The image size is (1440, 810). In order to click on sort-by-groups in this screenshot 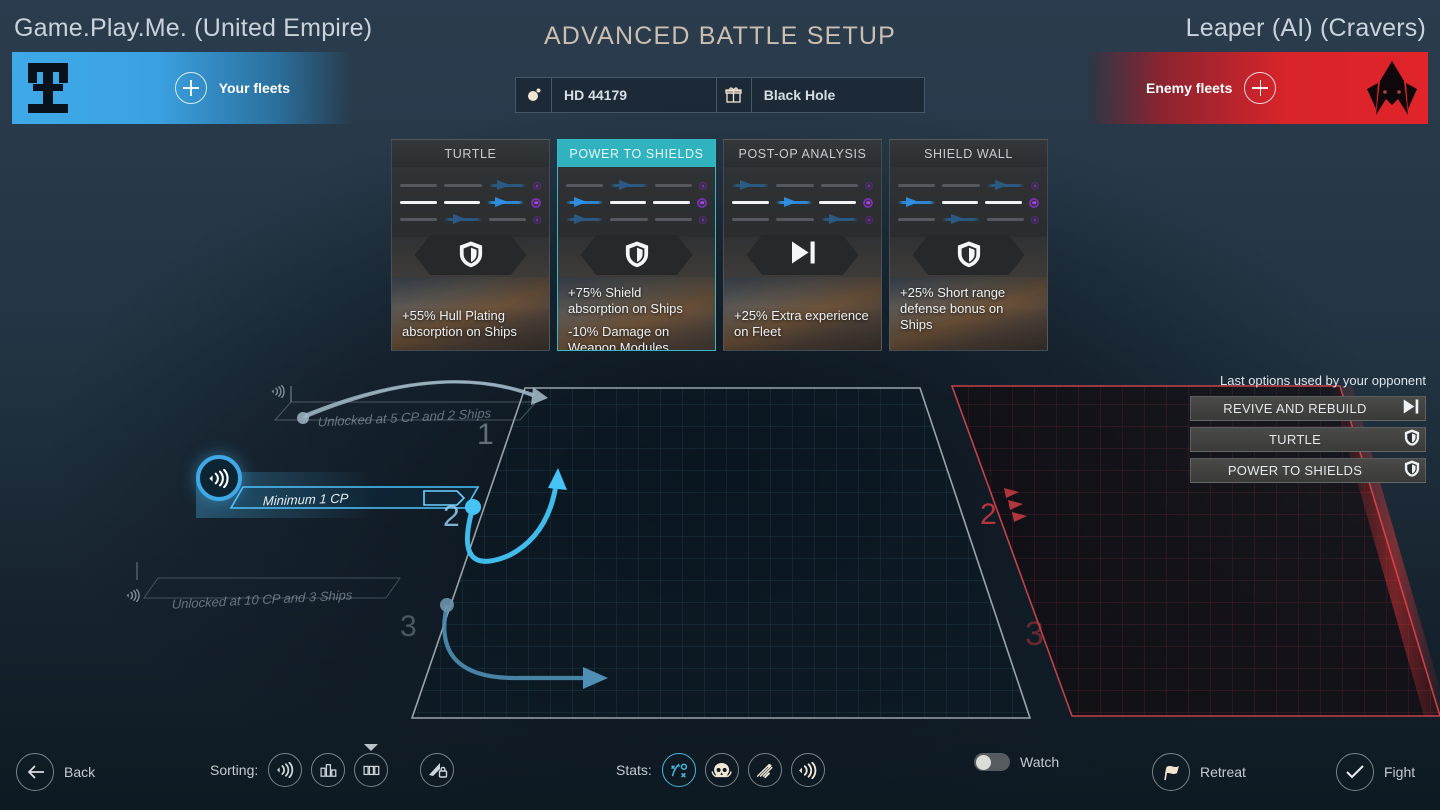, I will do `click(371, 765)`.